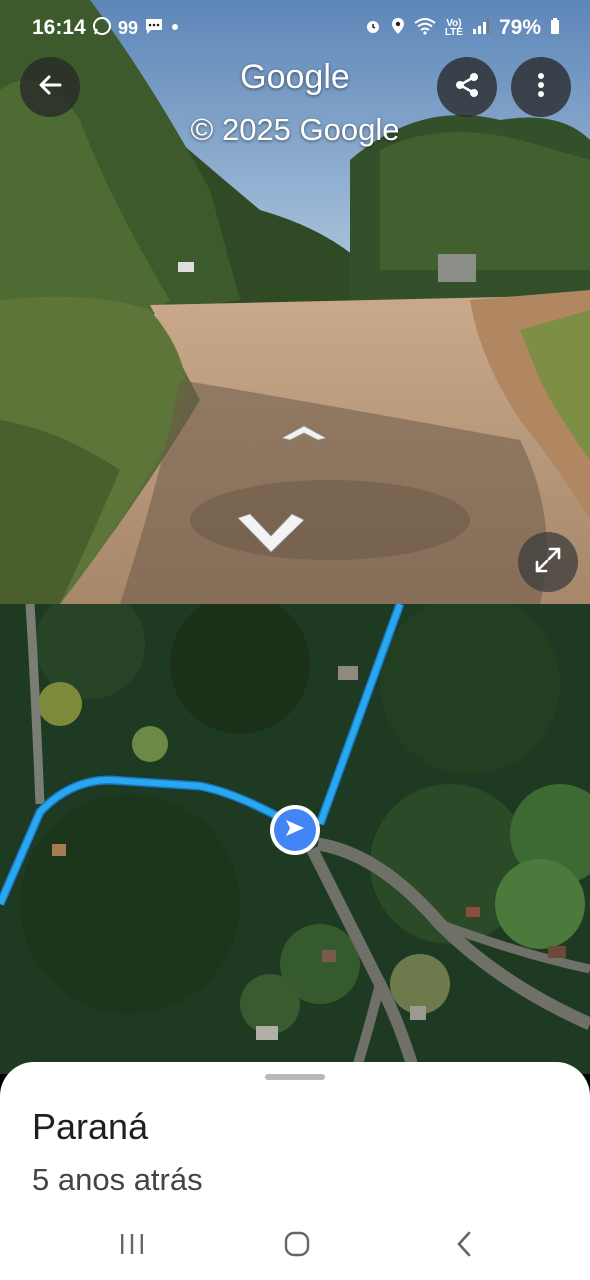 The image size is (590, 1280). I want to click on move-backward-button, so click(271, 535).